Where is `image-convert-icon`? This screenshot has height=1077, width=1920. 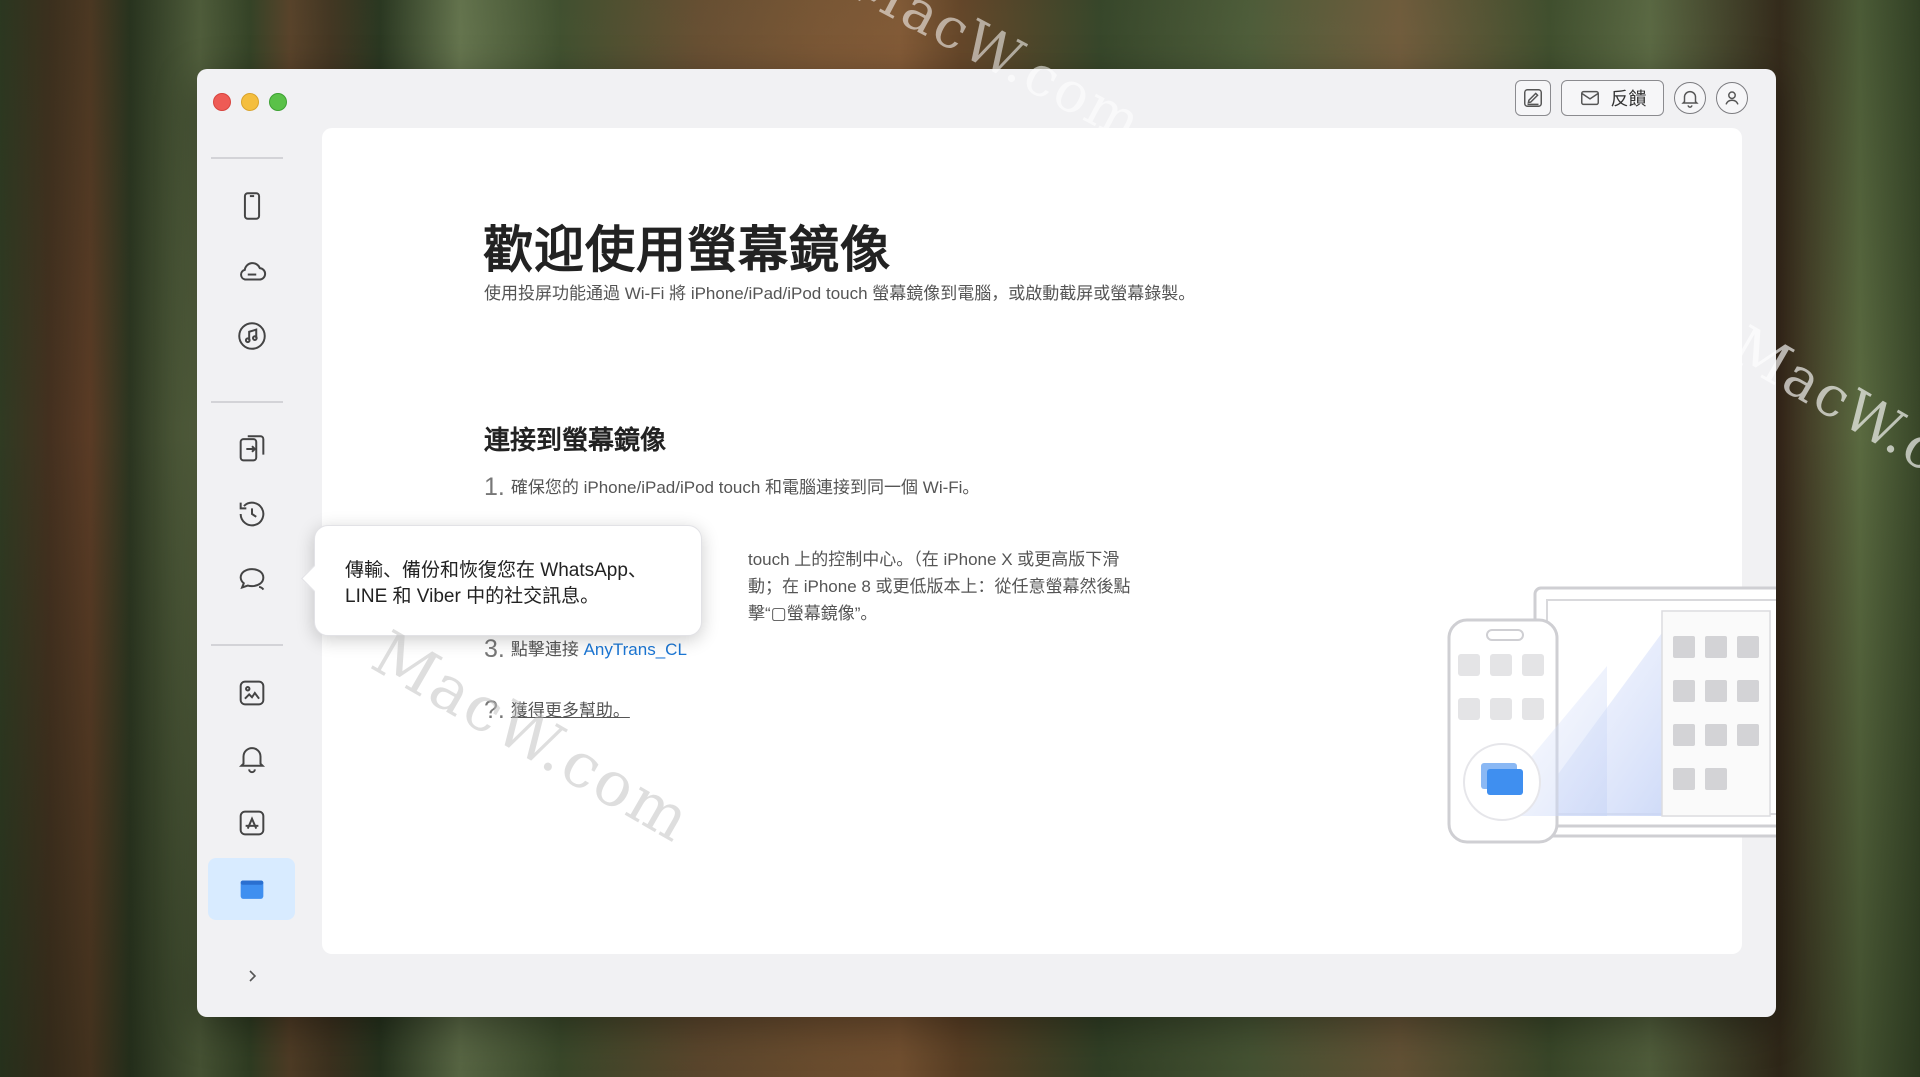
image-convert-icon is located at coordinates (251, 693).